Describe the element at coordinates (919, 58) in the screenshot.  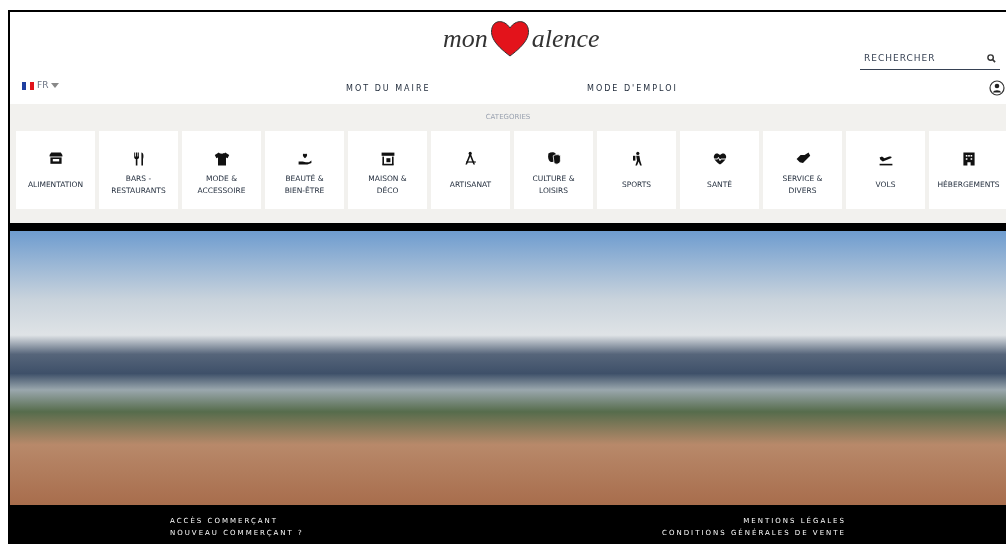
I see `search-field: RECHERCHER` at that location.